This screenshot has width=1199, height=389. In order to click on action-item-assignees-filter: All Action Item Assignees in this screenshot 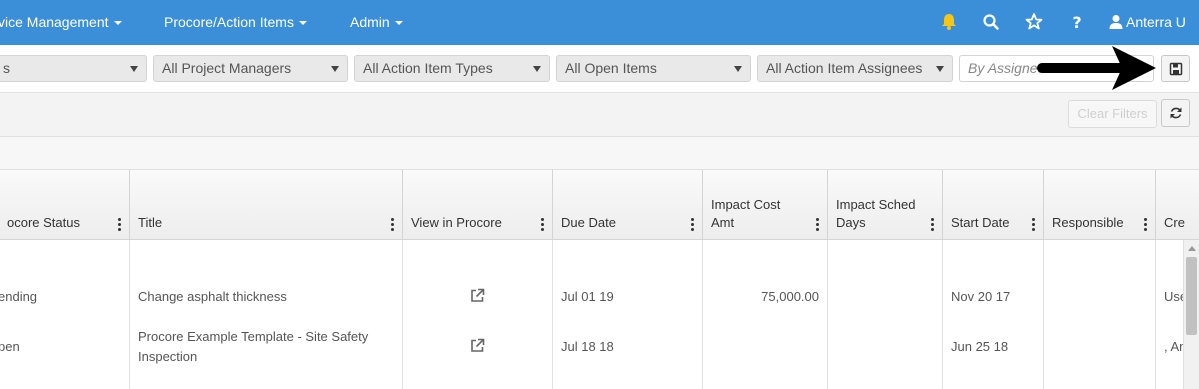, I will do `click(855, 68)`.